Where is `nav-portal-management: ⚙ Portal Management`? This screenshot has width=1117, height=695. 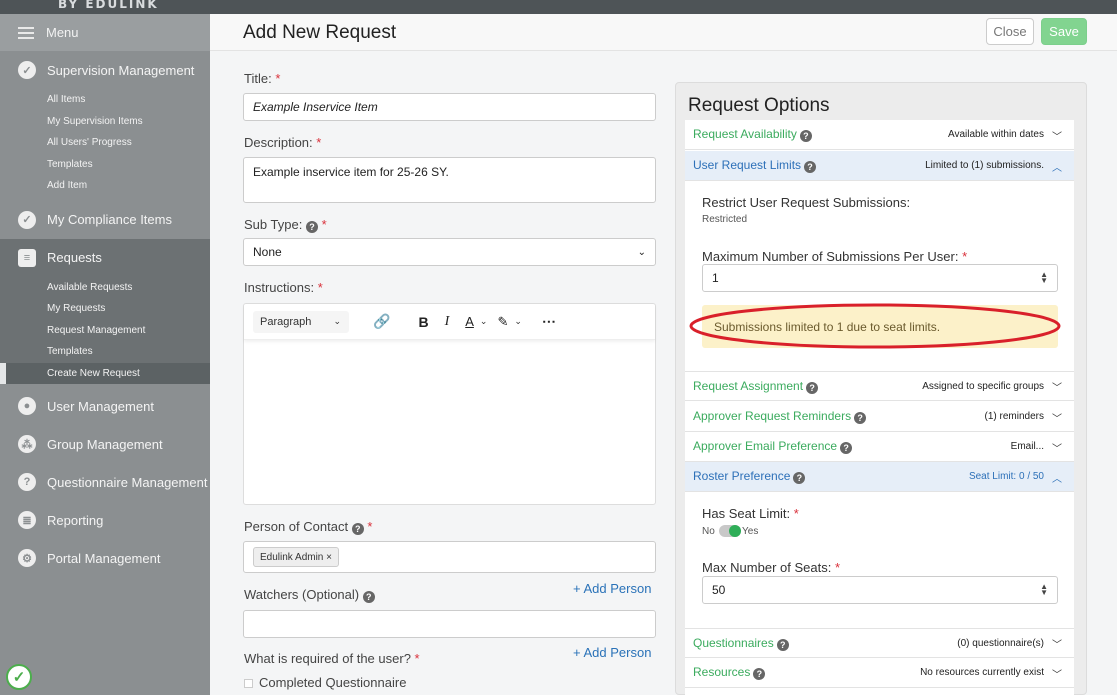 nav-portal-management: ⚙ Portal Management is located at coordinates (105, 558).